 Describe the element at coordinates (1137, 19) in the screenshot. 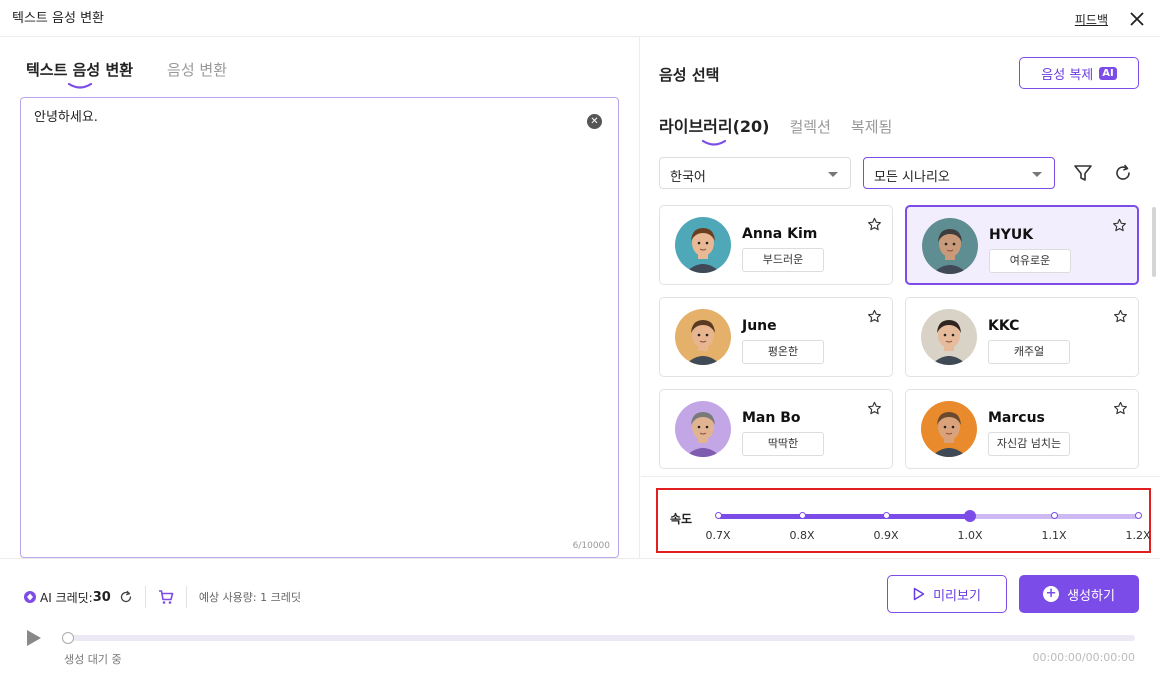

I see `close-icon` at that location.